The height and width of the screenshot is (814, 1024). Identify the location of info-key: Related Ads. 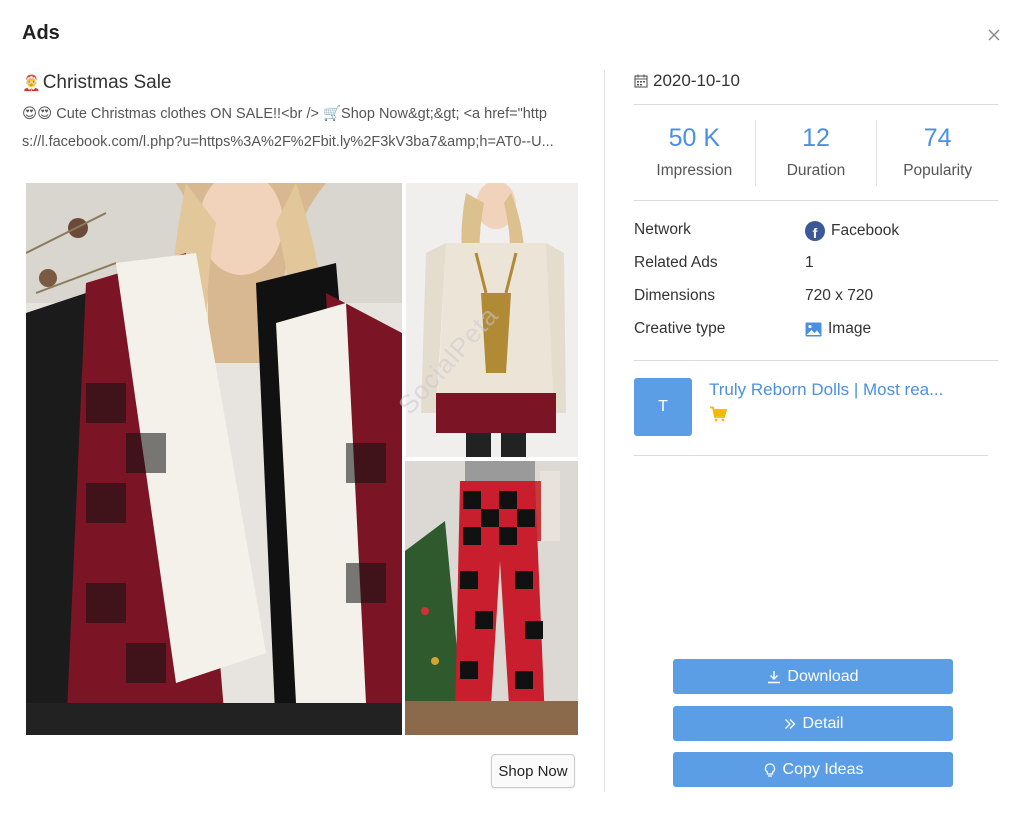
(676, 262).